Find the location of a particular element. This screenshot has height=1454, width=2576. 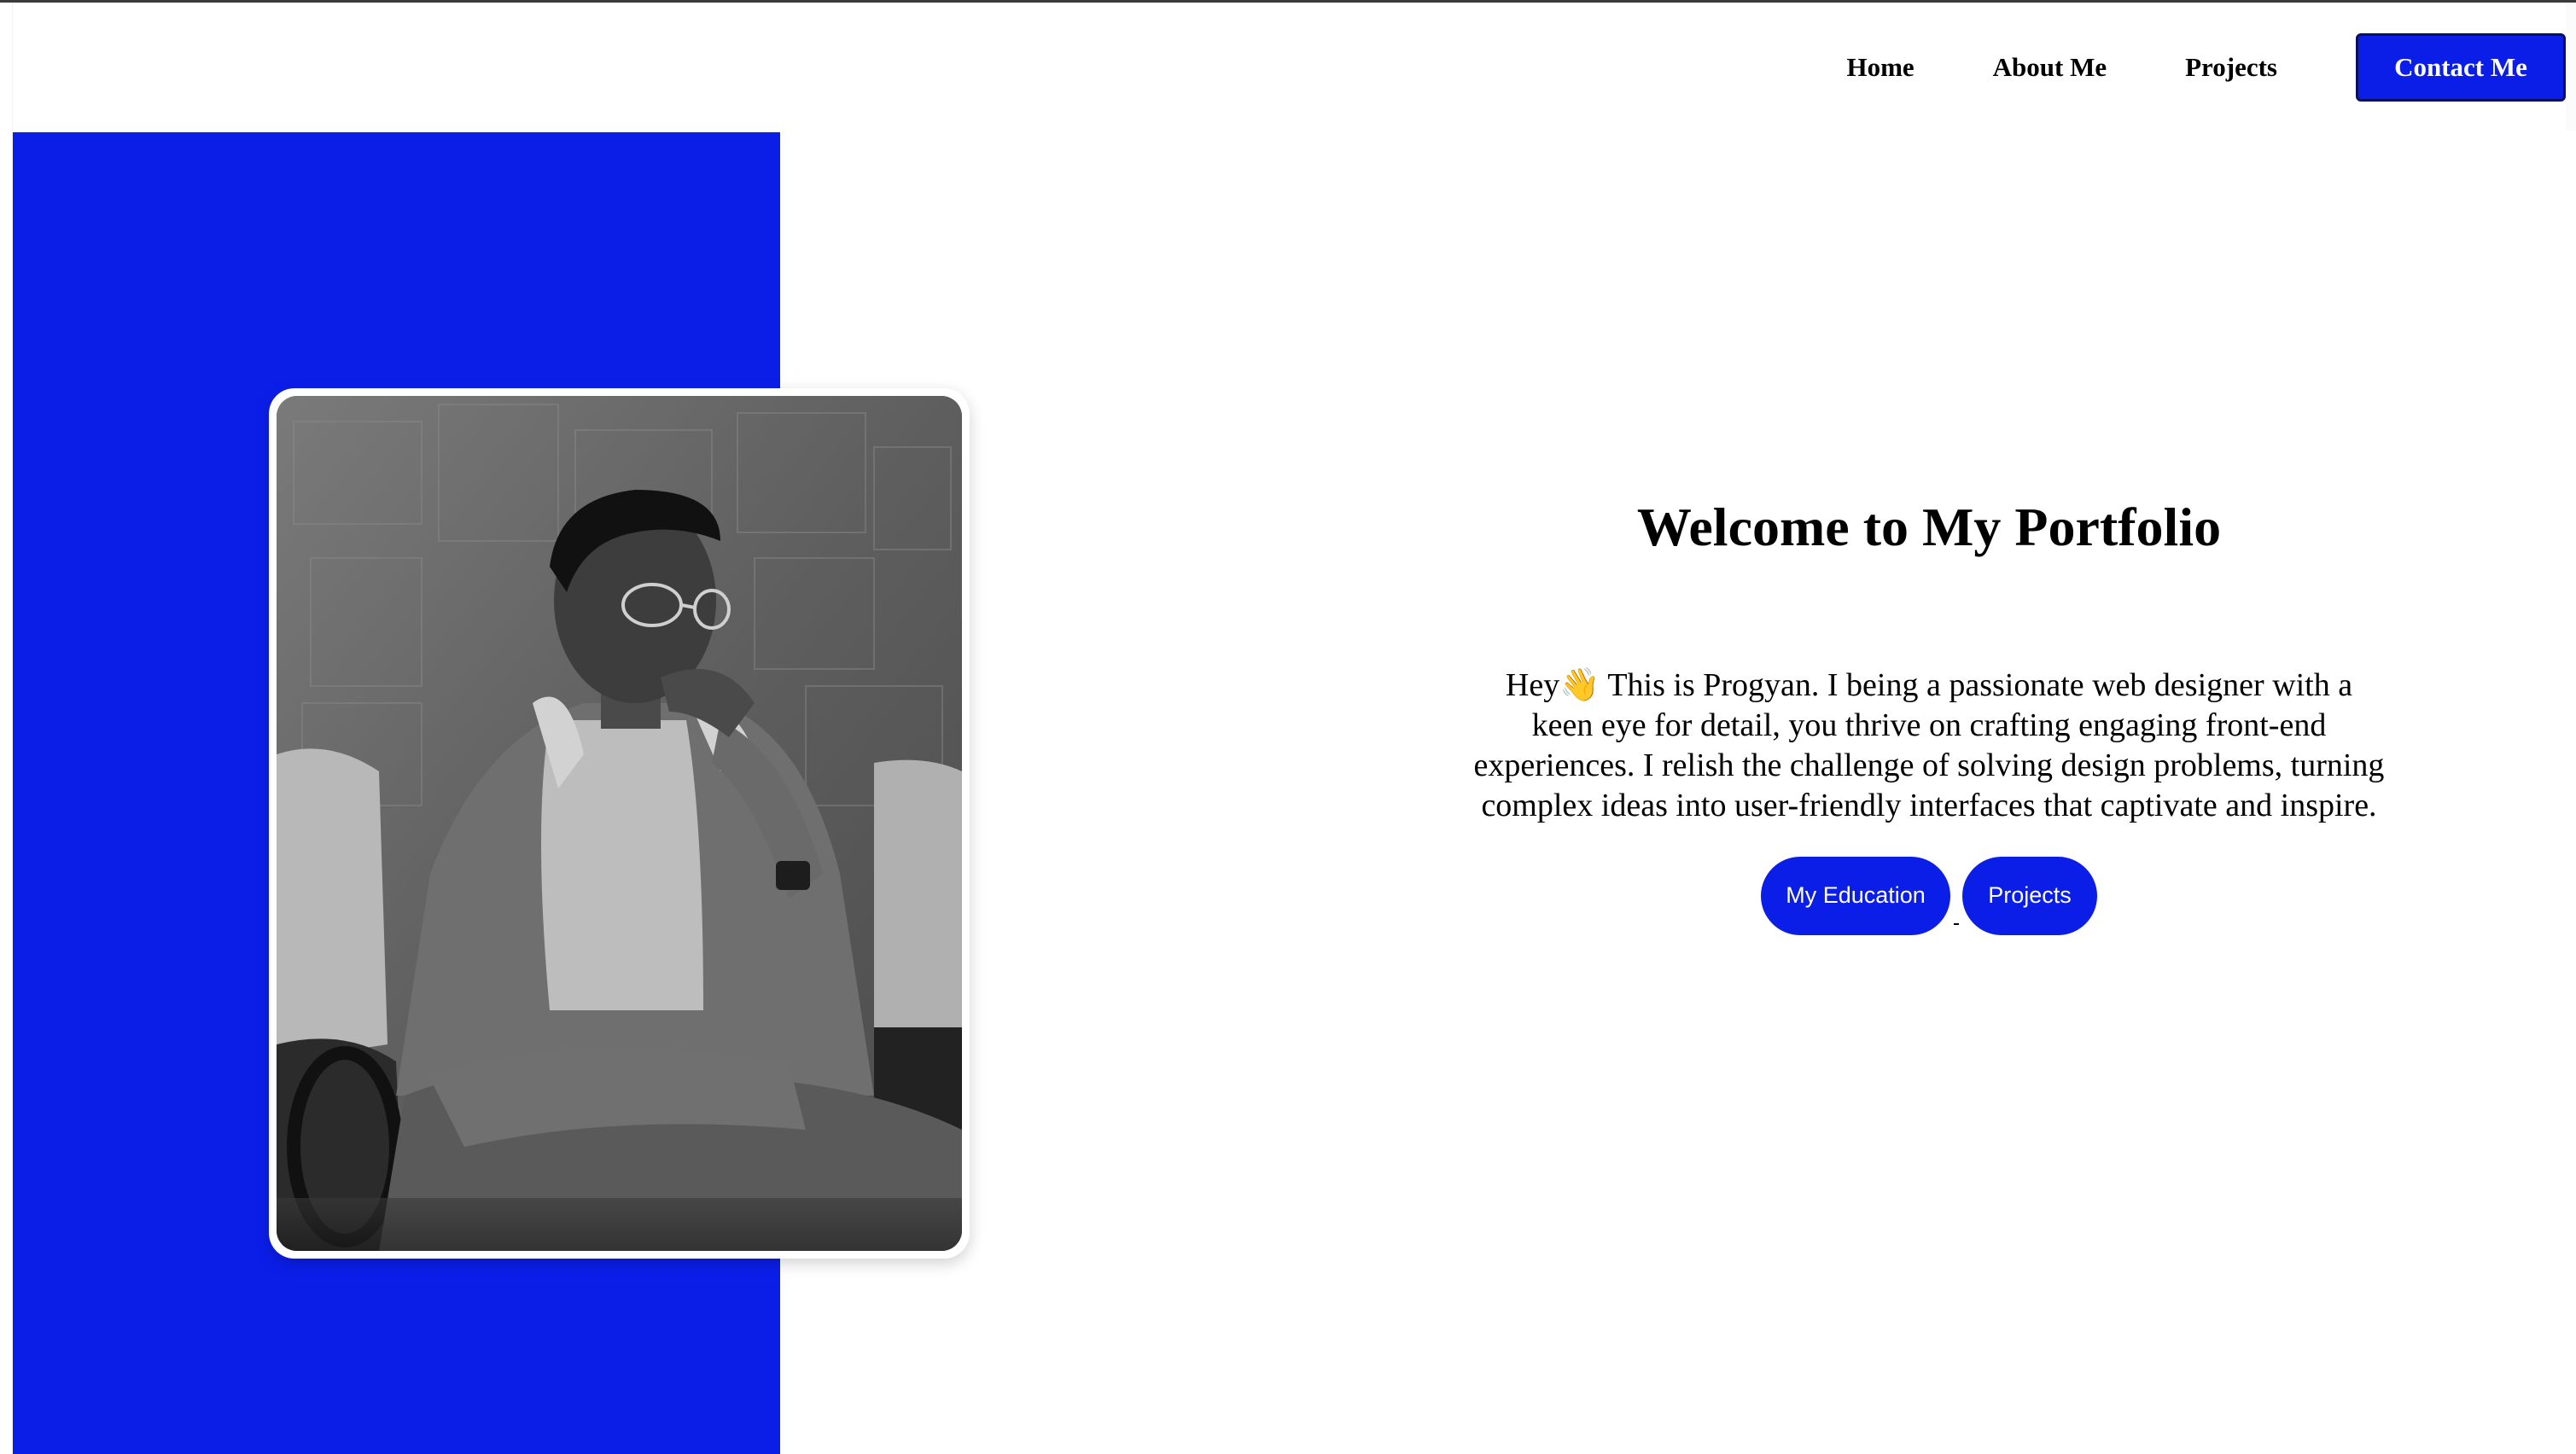

hero-button-group: My Education Projects is located at coordinates (1929, 896).